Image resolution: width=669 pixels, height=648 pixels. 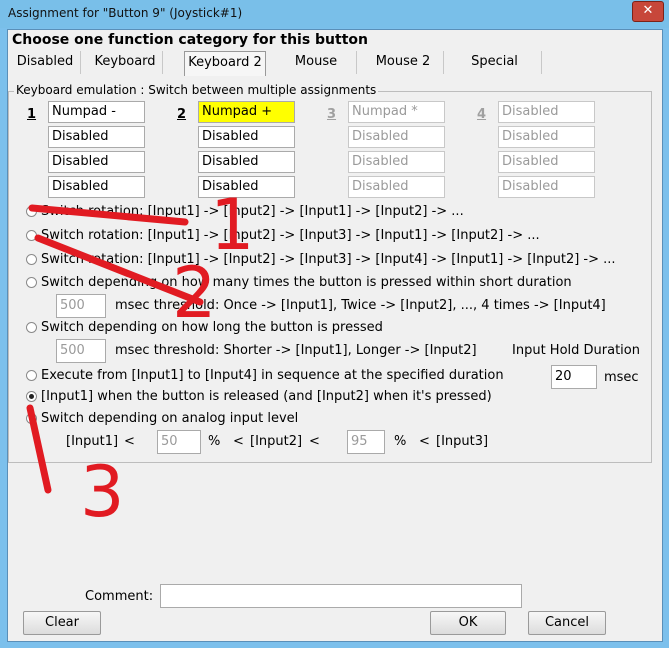 I want to click on annotation-number-1: 1, so click(x=232, y=225).